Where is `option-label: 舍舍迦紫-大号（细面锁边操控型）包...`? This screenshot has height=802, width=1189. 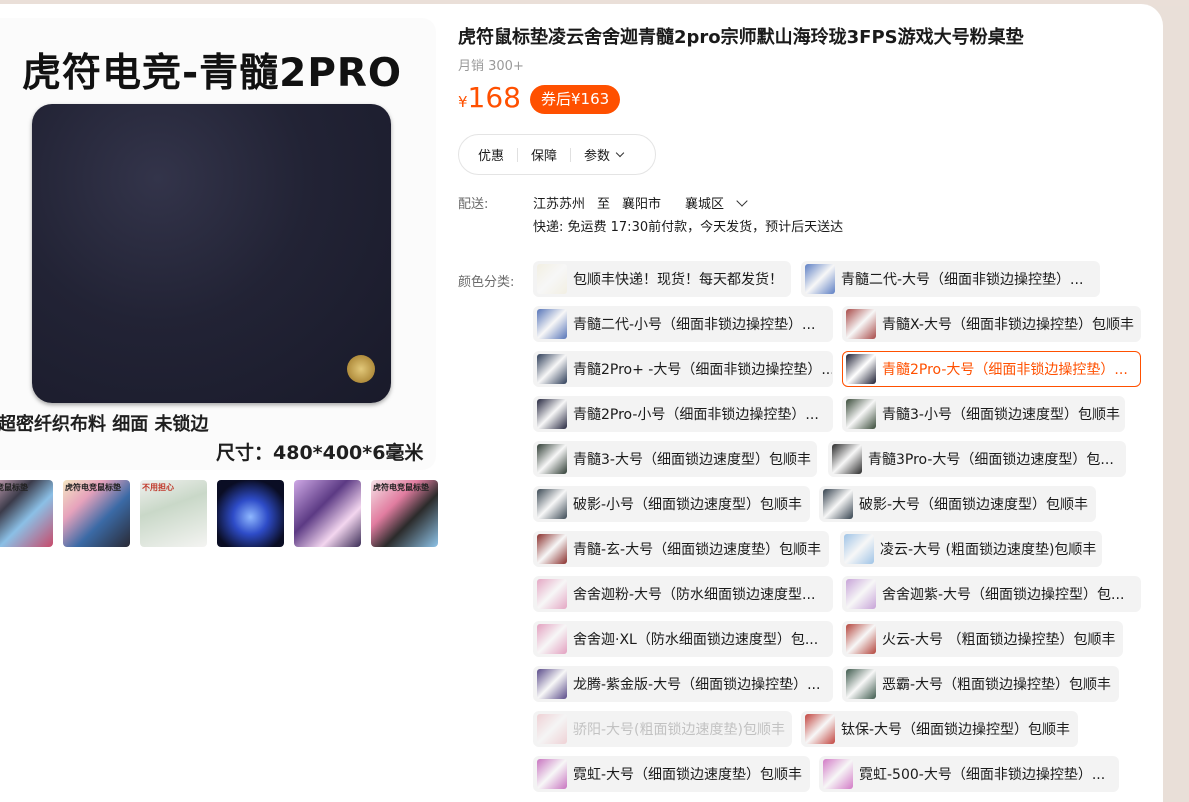 option-label: 舍舍迦紫-大号（细面锁边操控型）包... is located at coordinates (1003, 595).